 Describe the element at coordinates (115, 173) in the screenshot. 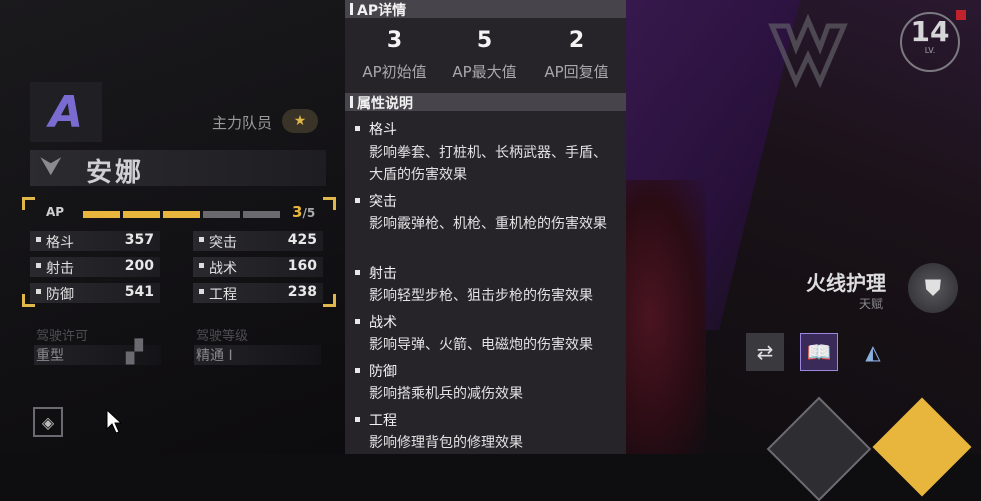

I see `character-name: 安娜` at that location.